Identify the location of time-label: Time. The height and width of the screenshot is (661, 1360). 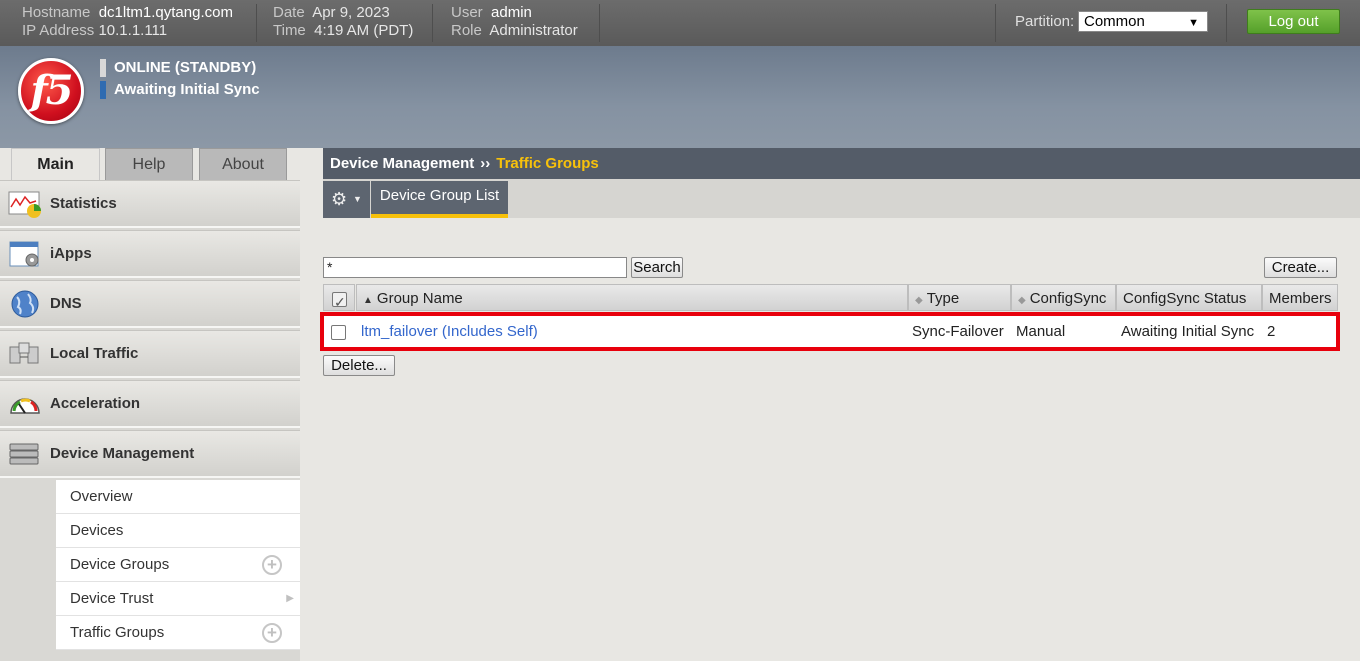
(289, 30).